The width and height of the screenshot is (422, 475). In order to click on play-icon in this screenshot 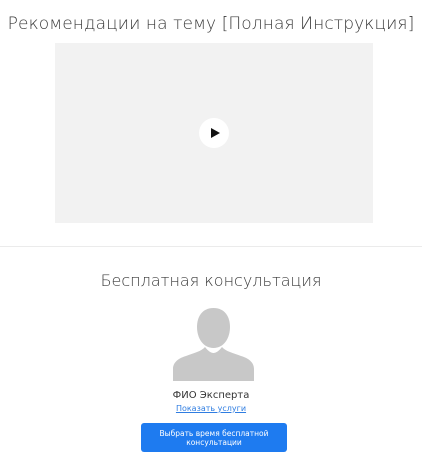, I will do `click(215, 133)`.